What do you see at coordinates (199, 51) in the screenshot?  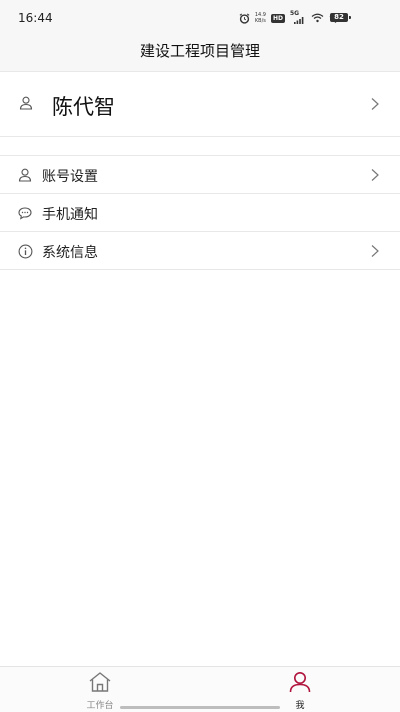 I see `page-title: 建设工程项目管理` at bounding box center [199, 51].